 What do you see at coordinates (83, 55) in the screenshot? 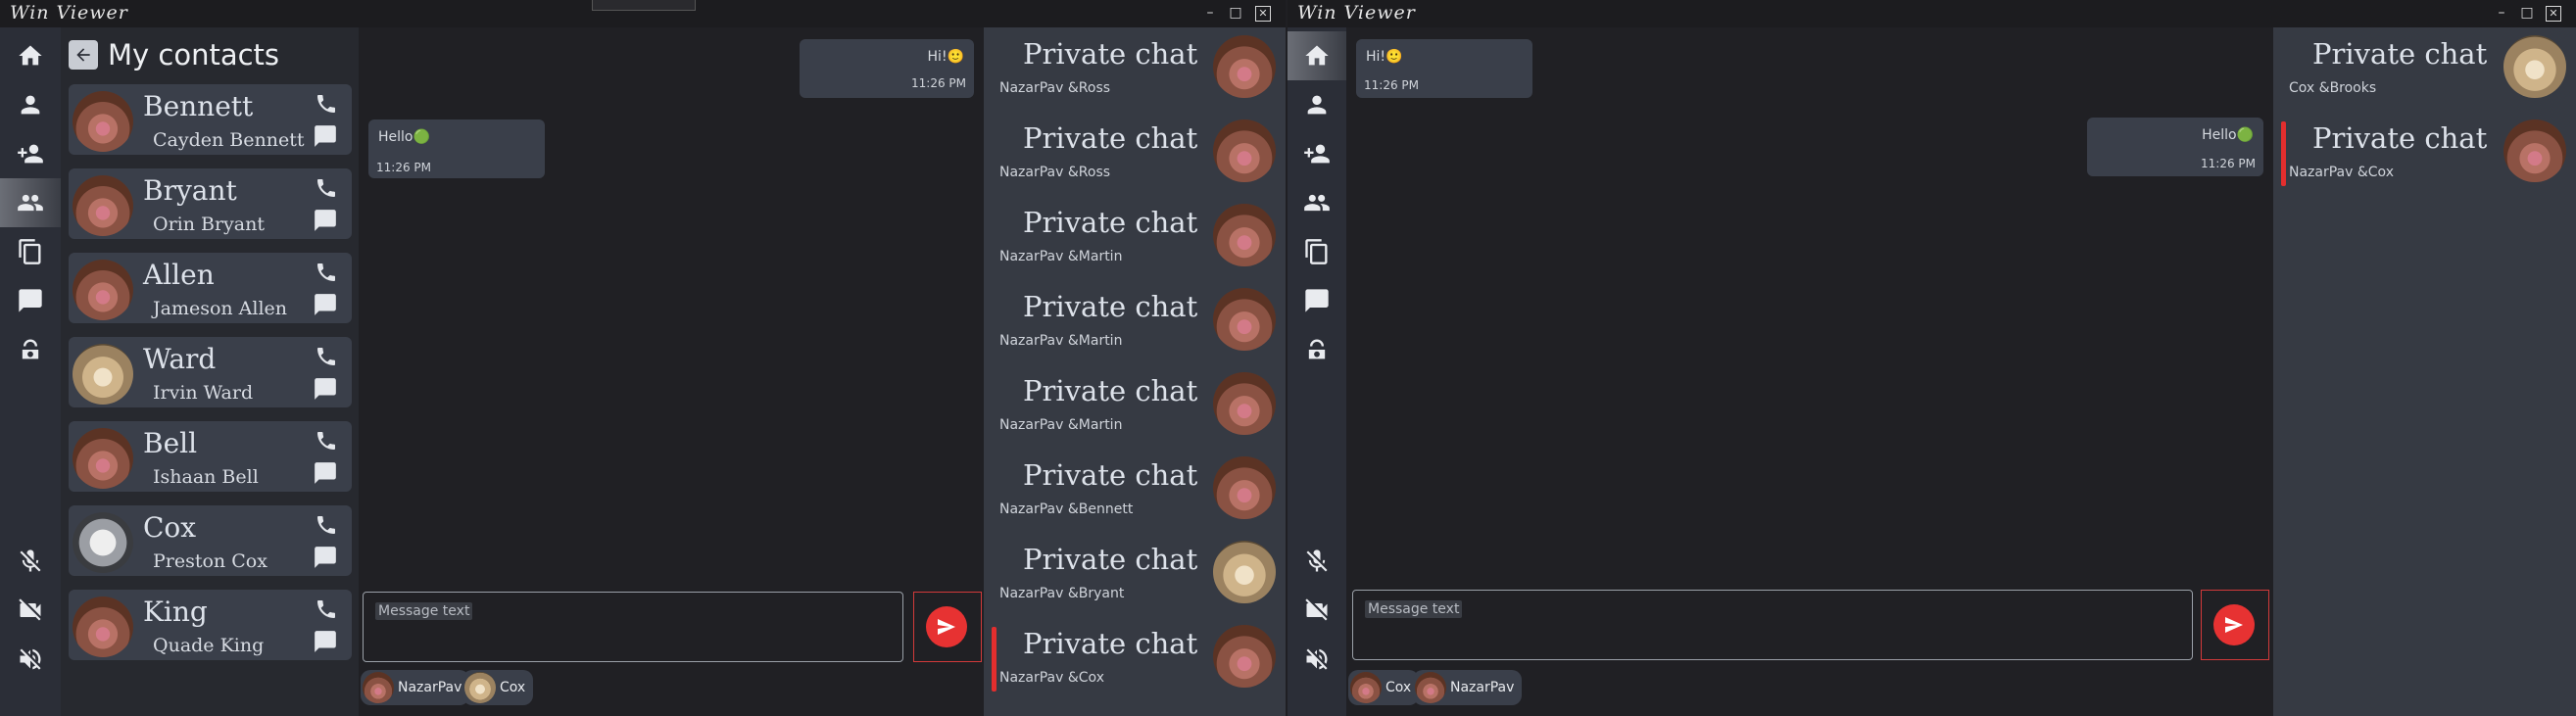
I see `back-button` at bounding box center [83, 55].